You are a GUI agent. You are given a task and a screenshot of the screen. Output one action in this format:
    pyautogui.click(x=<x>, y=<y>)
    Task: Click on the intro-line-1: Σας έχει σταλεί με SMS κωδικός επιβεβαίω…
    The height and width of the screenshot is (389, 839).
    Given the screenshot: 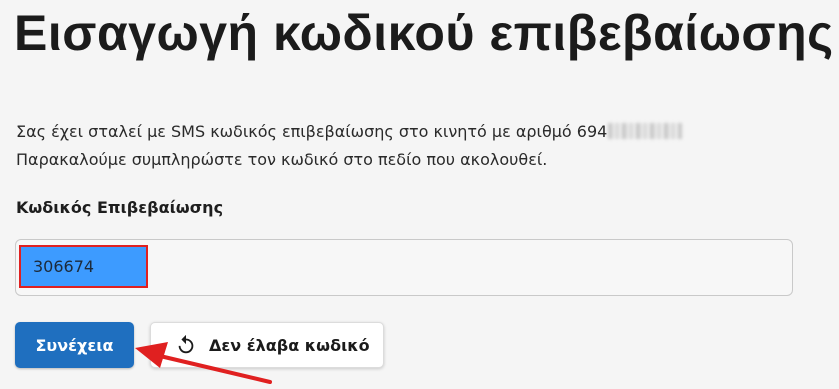 What is the action you would take?
    pyautogui.click(x=349, y=132)
    